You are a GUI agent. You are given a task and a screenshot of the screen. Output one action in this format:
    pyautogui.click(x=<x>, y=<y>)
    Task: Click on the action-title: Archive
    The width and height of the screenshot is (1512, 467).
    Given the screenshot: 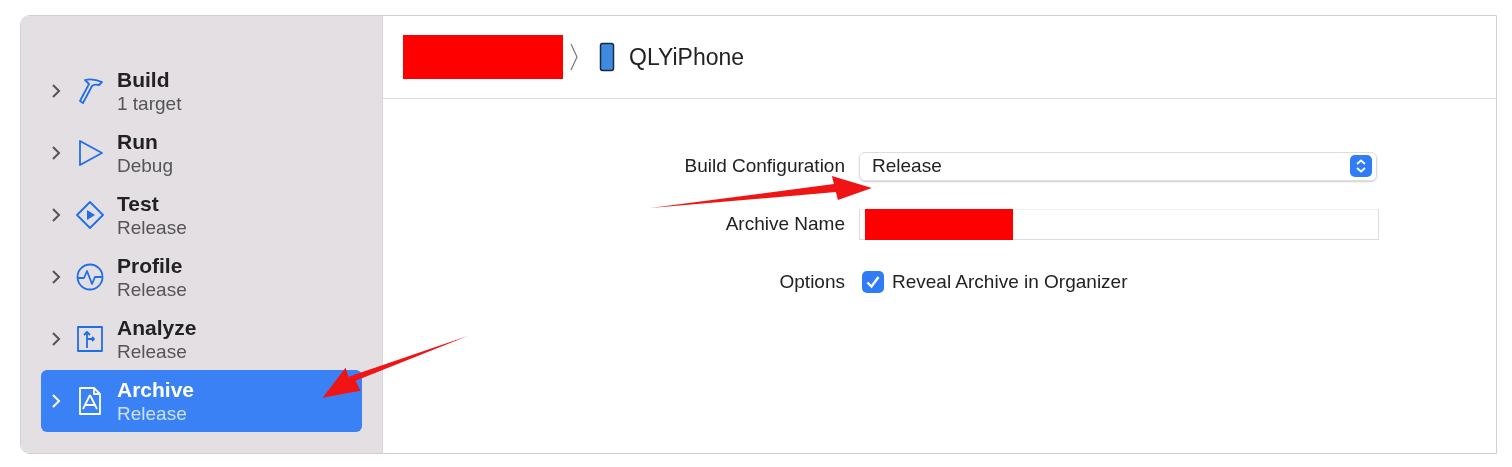 What is the action you would take?
    pyautogui.click(x=156, y=389)
    